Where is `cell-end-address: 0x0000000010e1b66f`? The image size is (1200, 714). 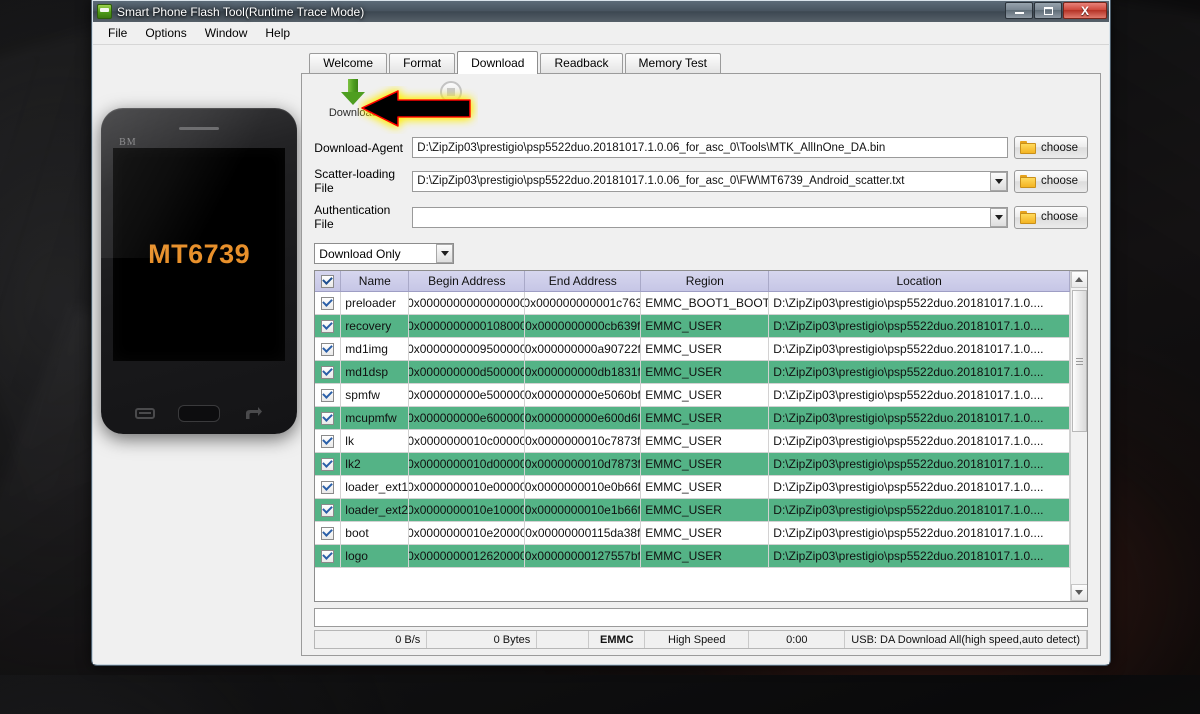 cell-end-address: 0x0000000010e1b66f is located at coordinates (583, 510).